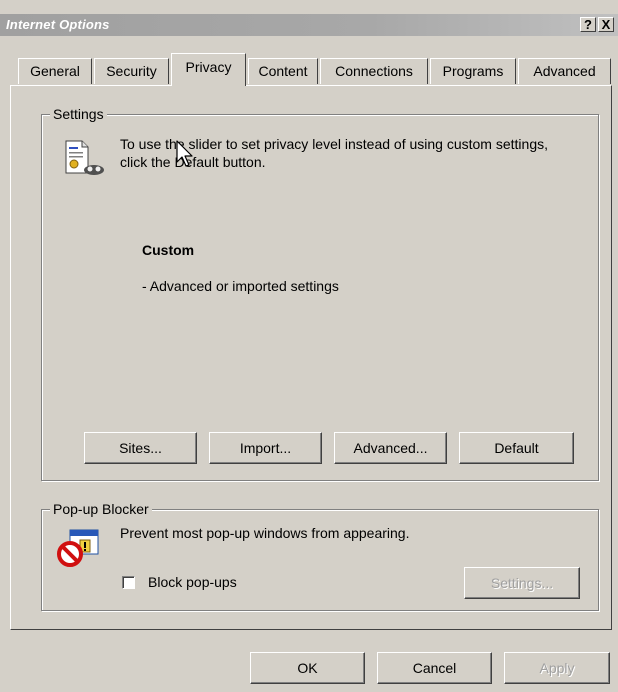  I want to click on close-button: X, so click(606, 24).